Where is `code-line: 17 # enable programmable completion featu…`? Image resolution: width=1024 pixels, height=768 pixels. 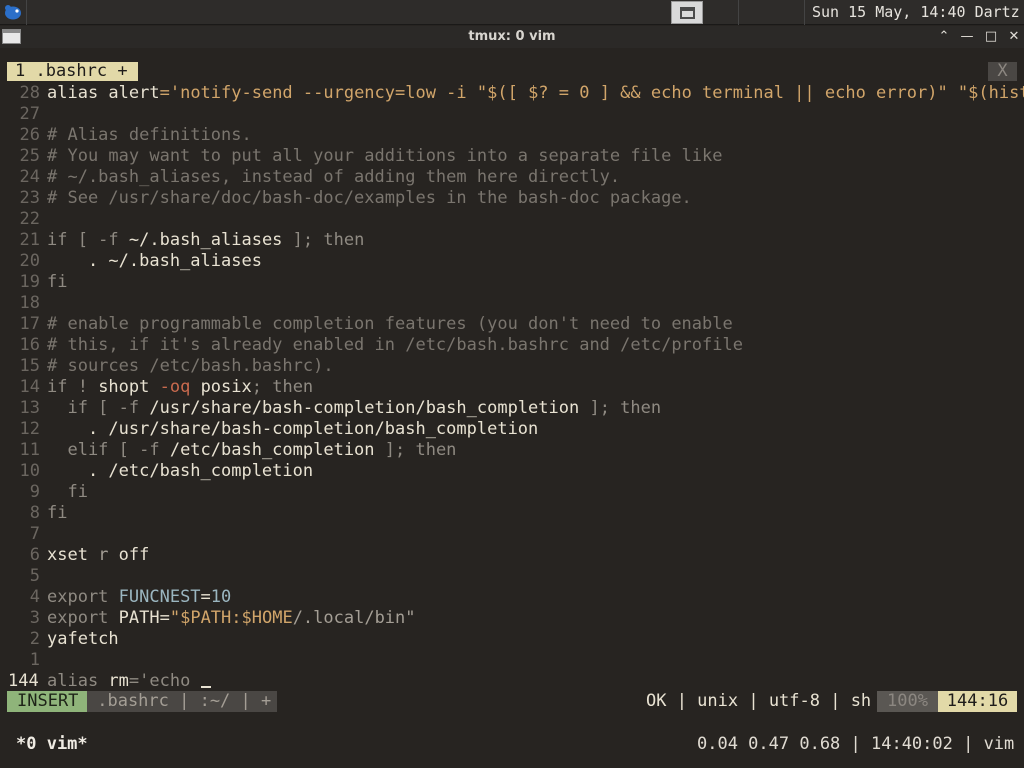 code-line: 17 # enable programmable completion featu… is located at coordinates (512, 324).